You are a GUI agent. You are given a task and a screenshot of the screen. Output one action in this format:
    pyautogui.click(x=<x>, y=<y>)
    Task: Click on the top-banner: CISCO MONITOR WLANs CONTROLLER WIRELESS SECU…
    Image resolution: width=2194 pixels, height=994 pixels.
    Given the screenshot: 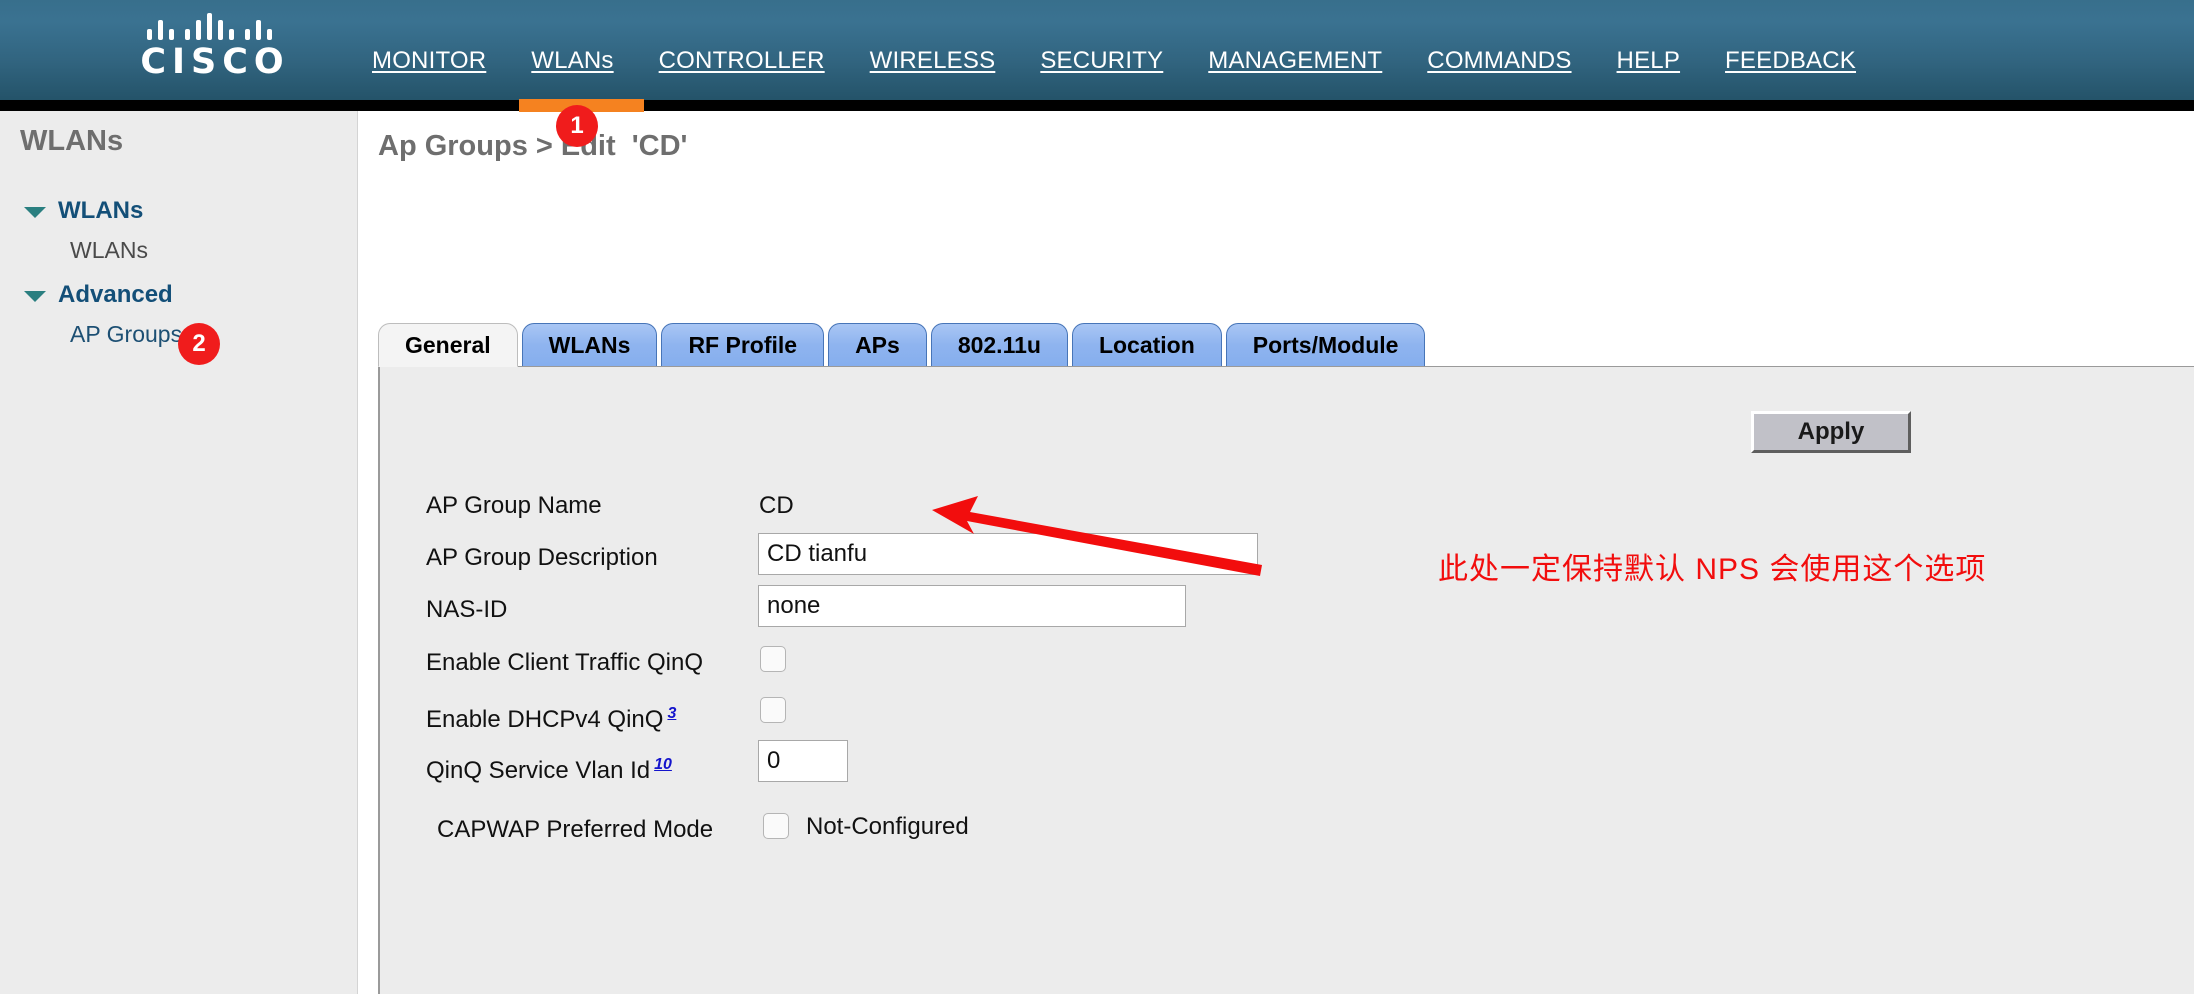 What is the action you would take?
    pyautogui.click(x=1097, y=50)
    